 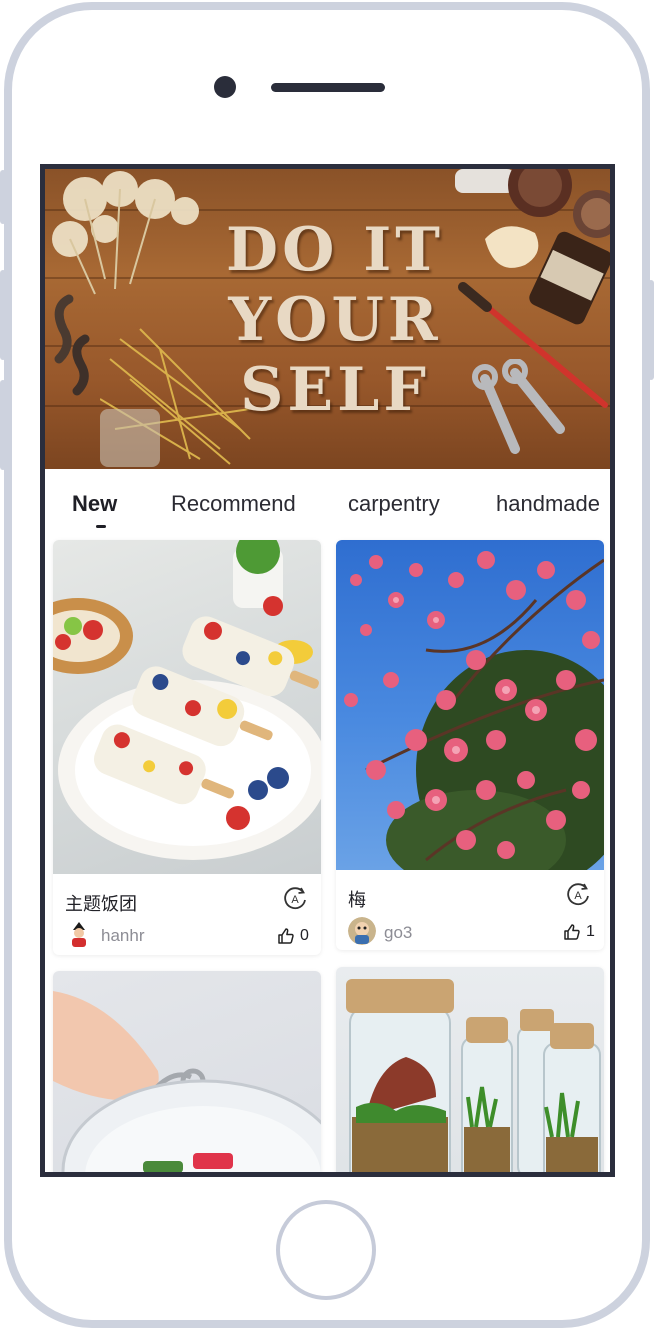 What do you see at coordinates (335, 390) in the screenshot?
I see `banner-line: SELF` at bounding box center [335, 390].